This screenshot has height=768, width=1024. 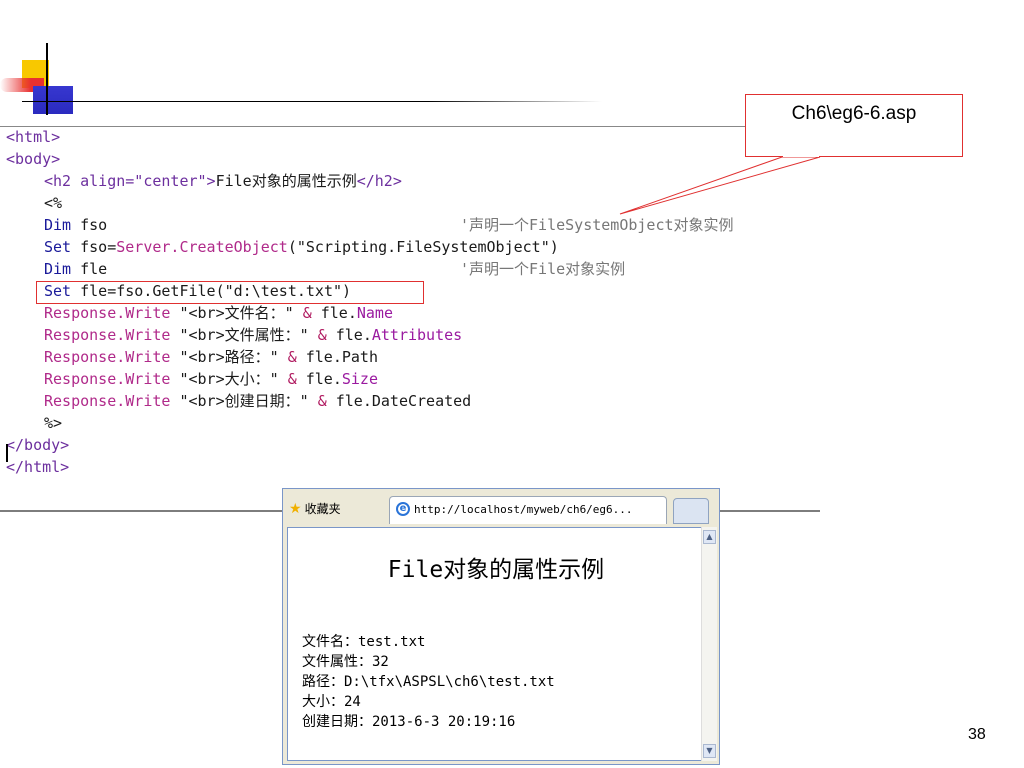 What do you see at coordinates (58, 247) in the screenshot?
I see `set-keyword: Set` at bounding box center [58, 247].